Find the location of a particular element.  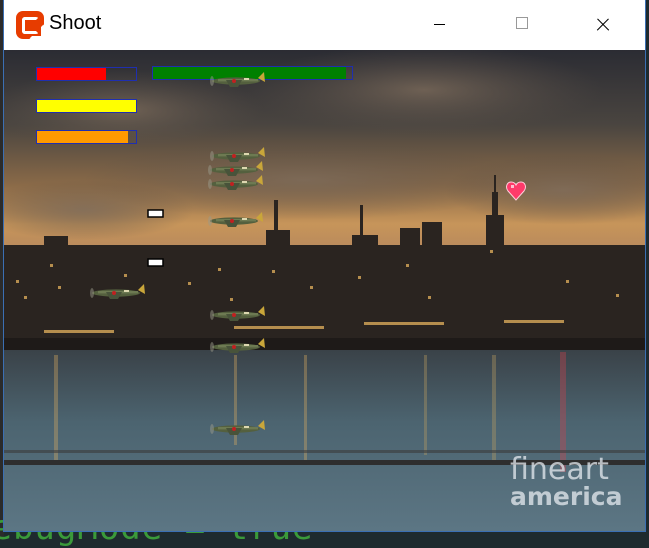

heart-icon is located at coordinates (516, 191).